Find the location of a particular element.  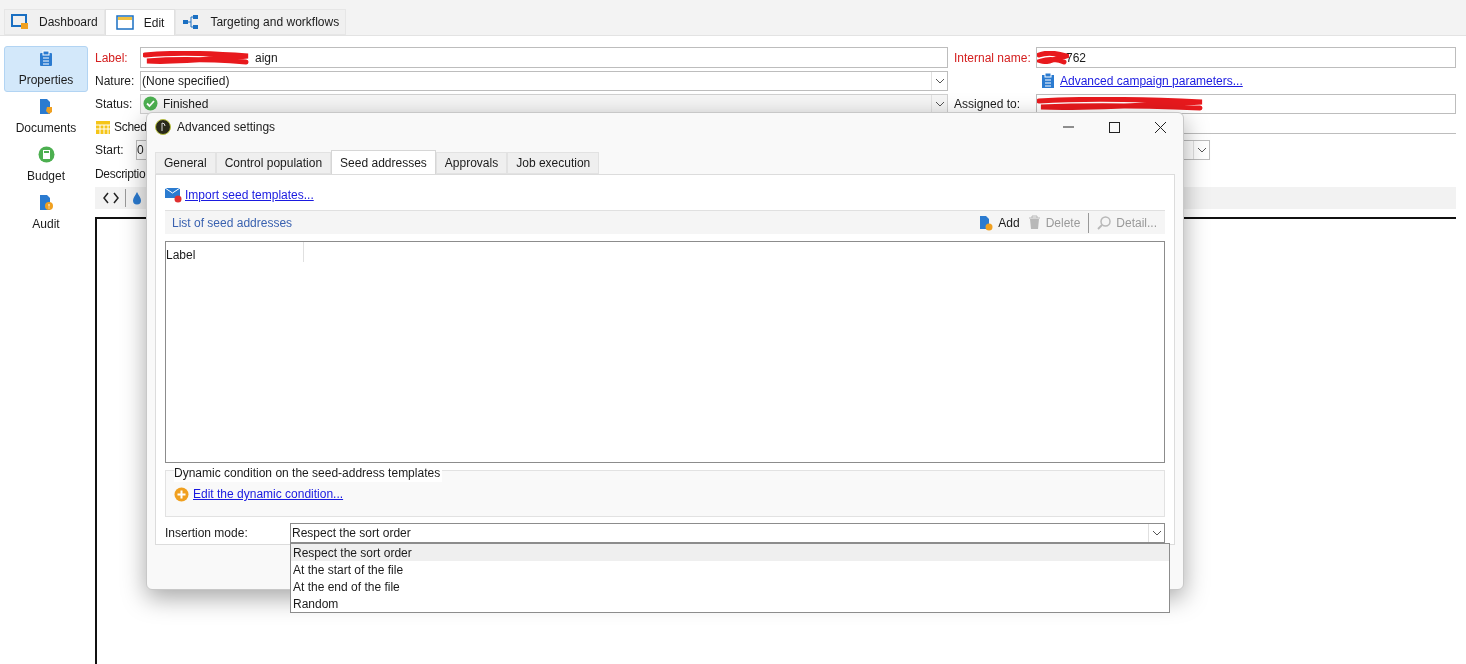

field-value: Finished is located at coordinates (186, 104).